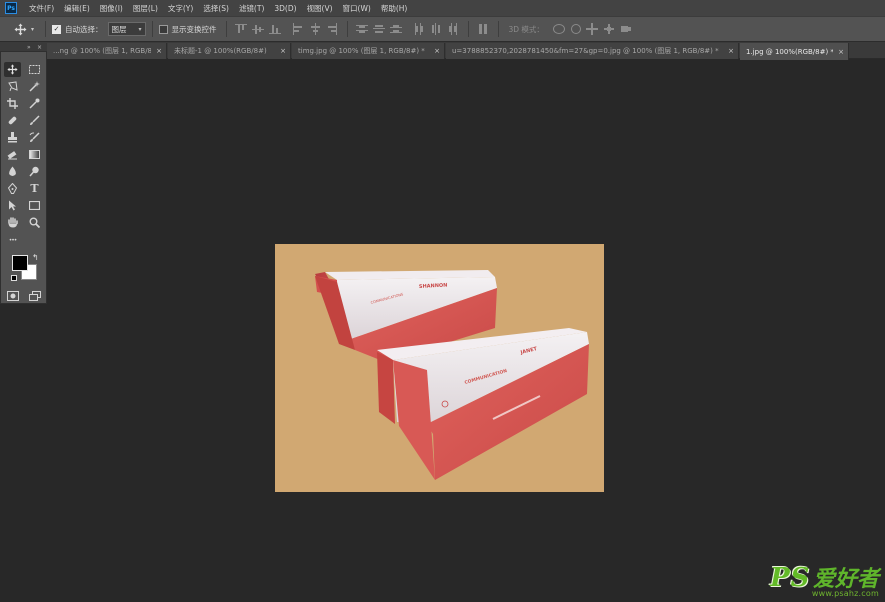 Image resolution: width=885 pixels, height=602 pixels. I want to click on screen-mode-icon, so click(34, 295).